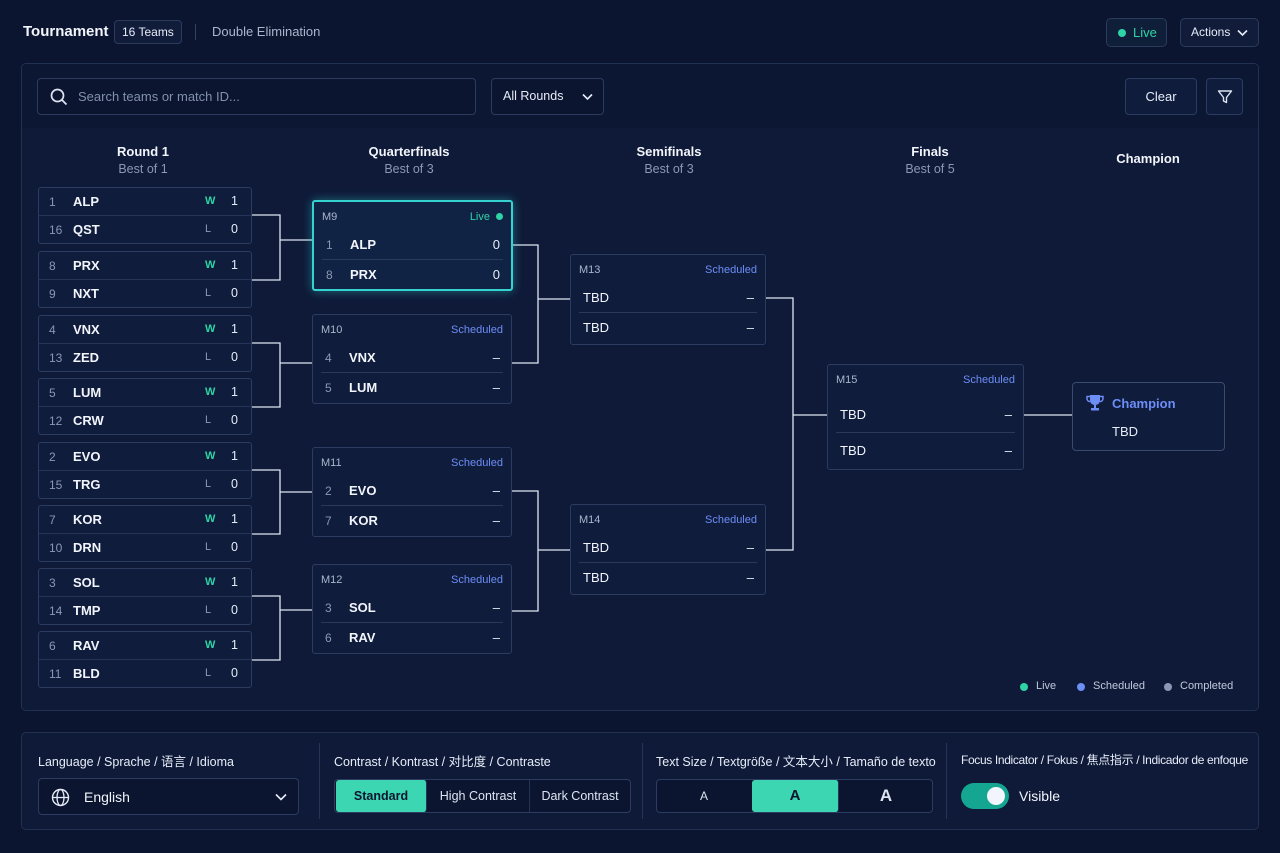  What do you see at coordinates (86, 357) in the screenshot?
I see `team-name: ZED` at bounding box center [86, 357].